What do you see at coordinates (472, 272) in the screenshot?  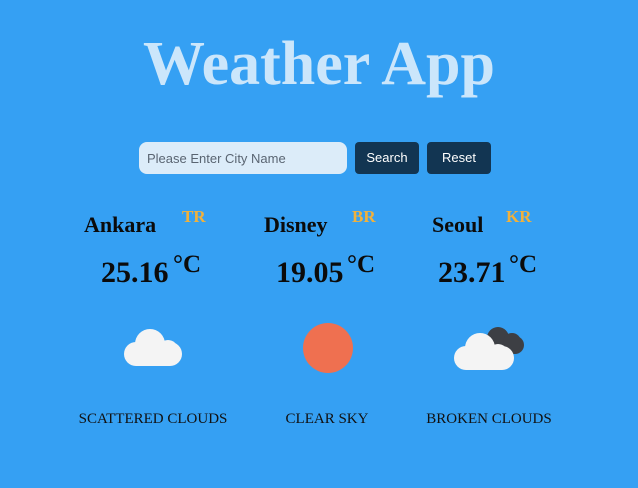 I see `temperature-value: 23.71` at bounding box center [472, 272].